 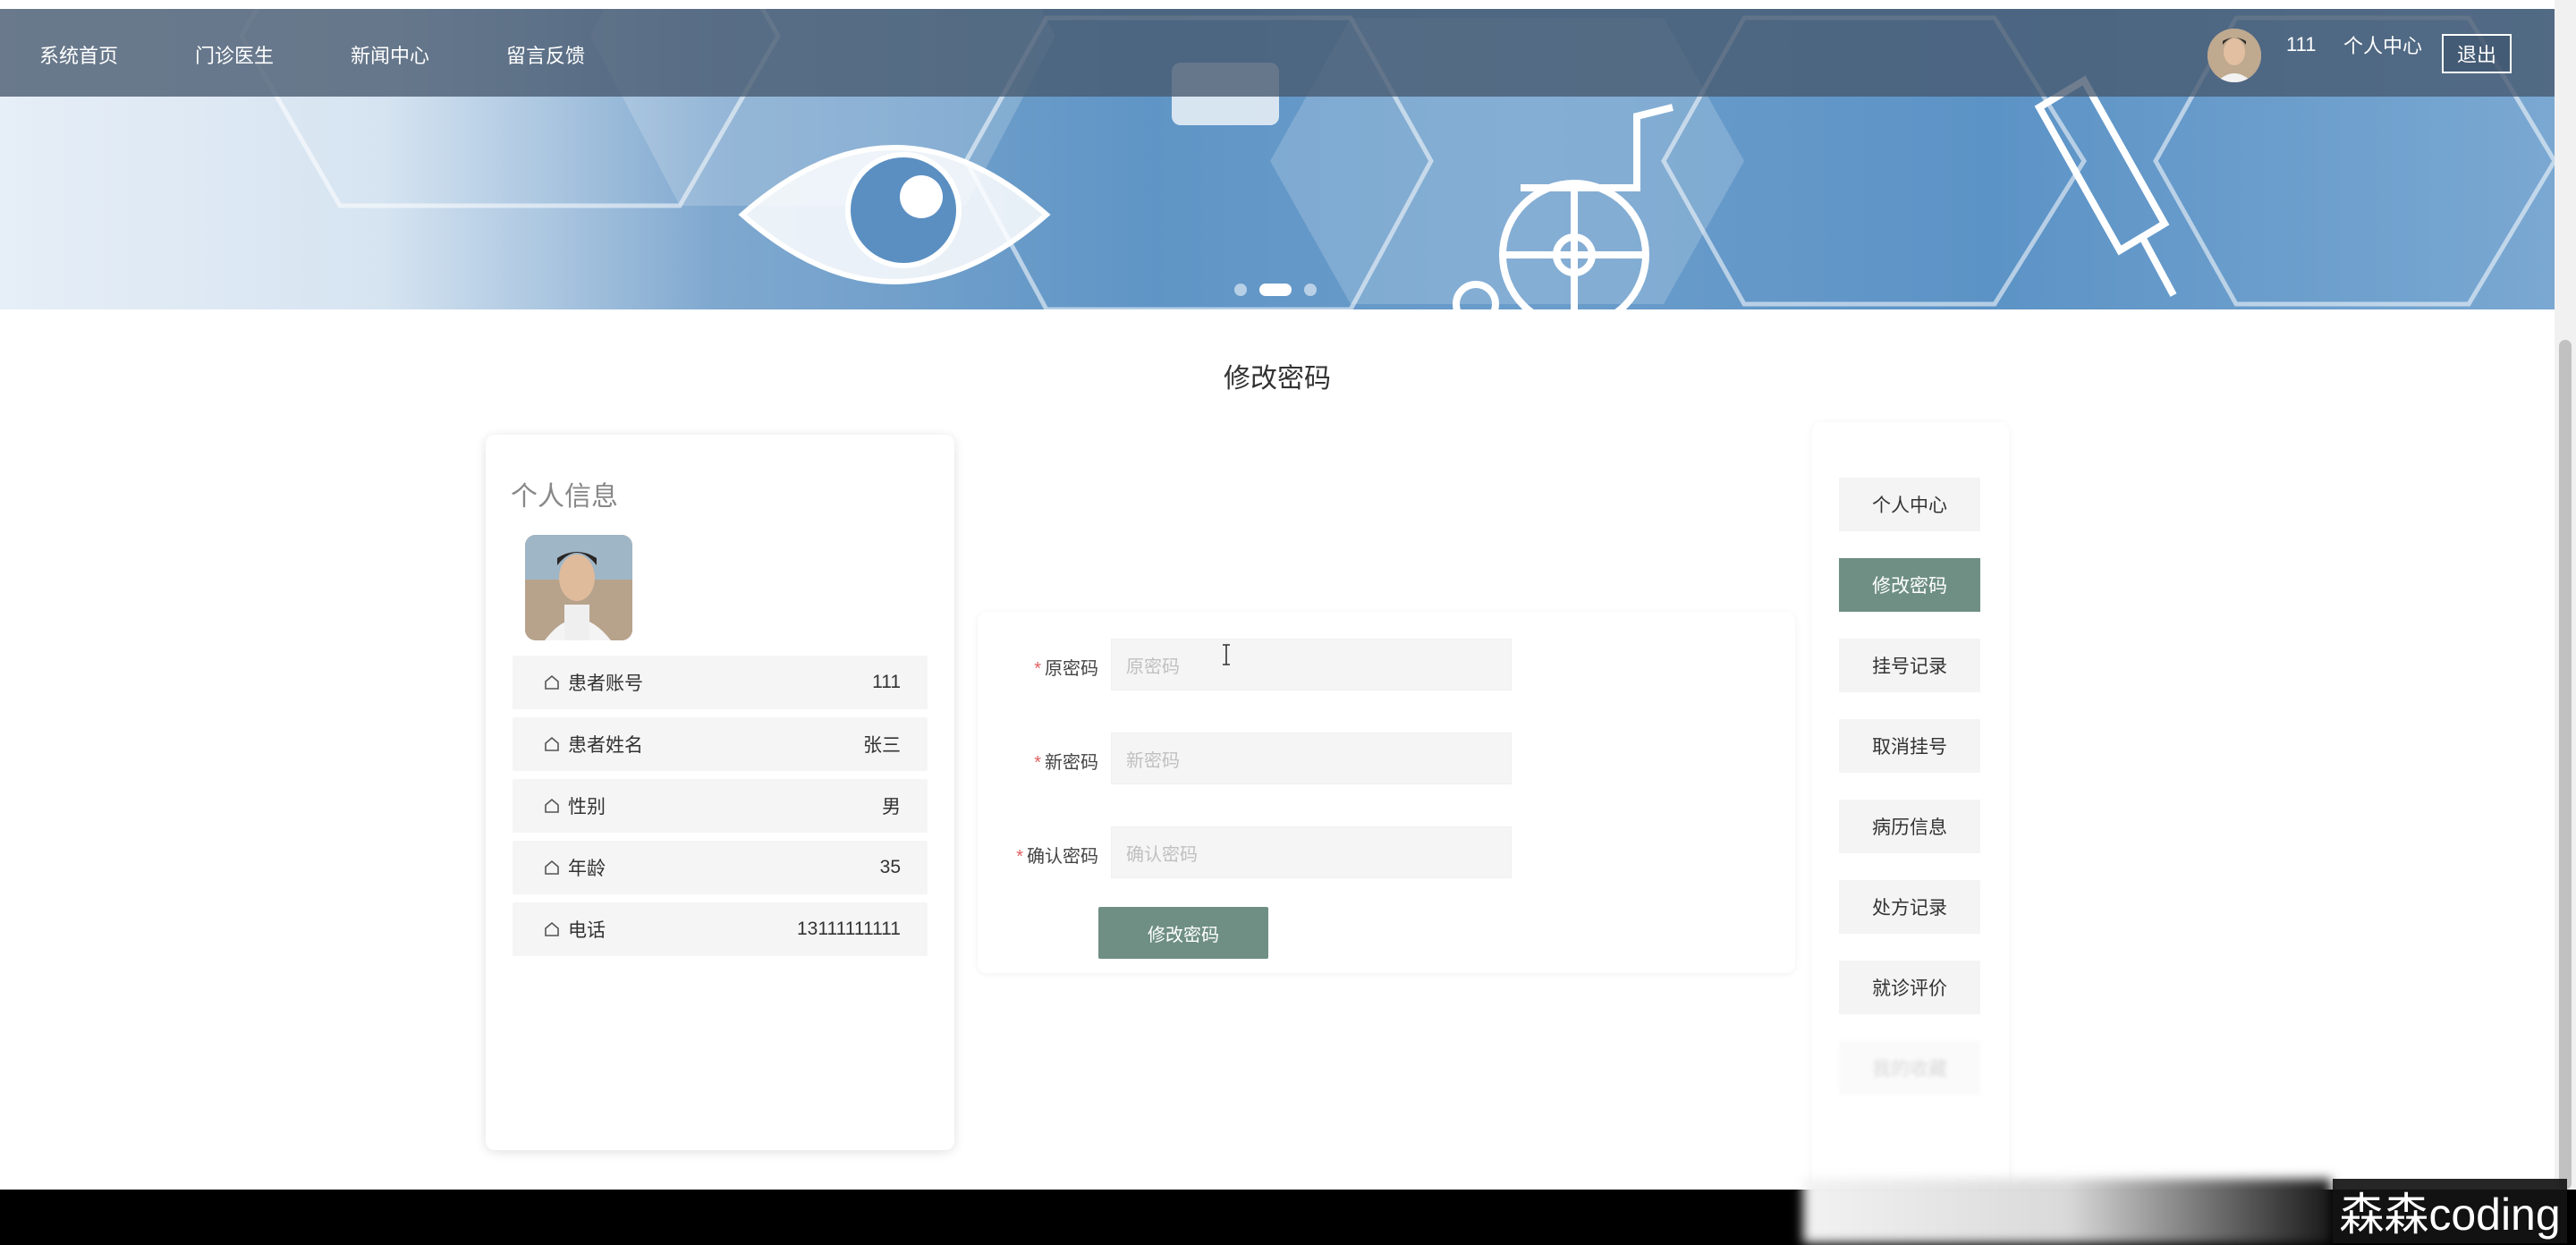 What do you see at coordinates (891, 807) in the screenshot?
I see `info-value: 男` at bounding box center [891, 807].